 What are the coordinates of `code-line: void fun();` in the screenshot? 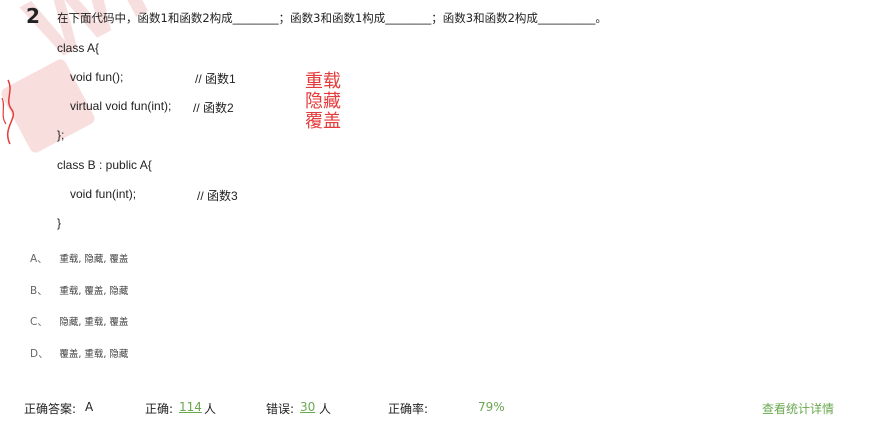 It's located at (97, 77).